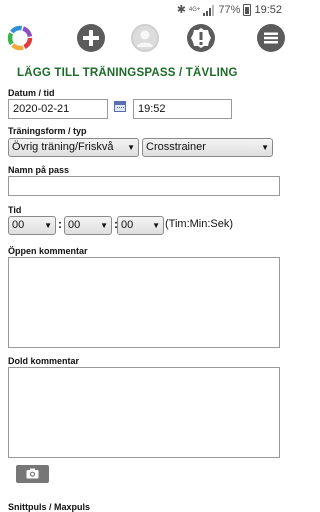 The height and width of the screenshot is (512, 320). What do you see at coordinates (144, 10) in the screenshot?
I see `status-bar: ✱ 4G+ 77% 19:52` at bounding box center [144, 10].